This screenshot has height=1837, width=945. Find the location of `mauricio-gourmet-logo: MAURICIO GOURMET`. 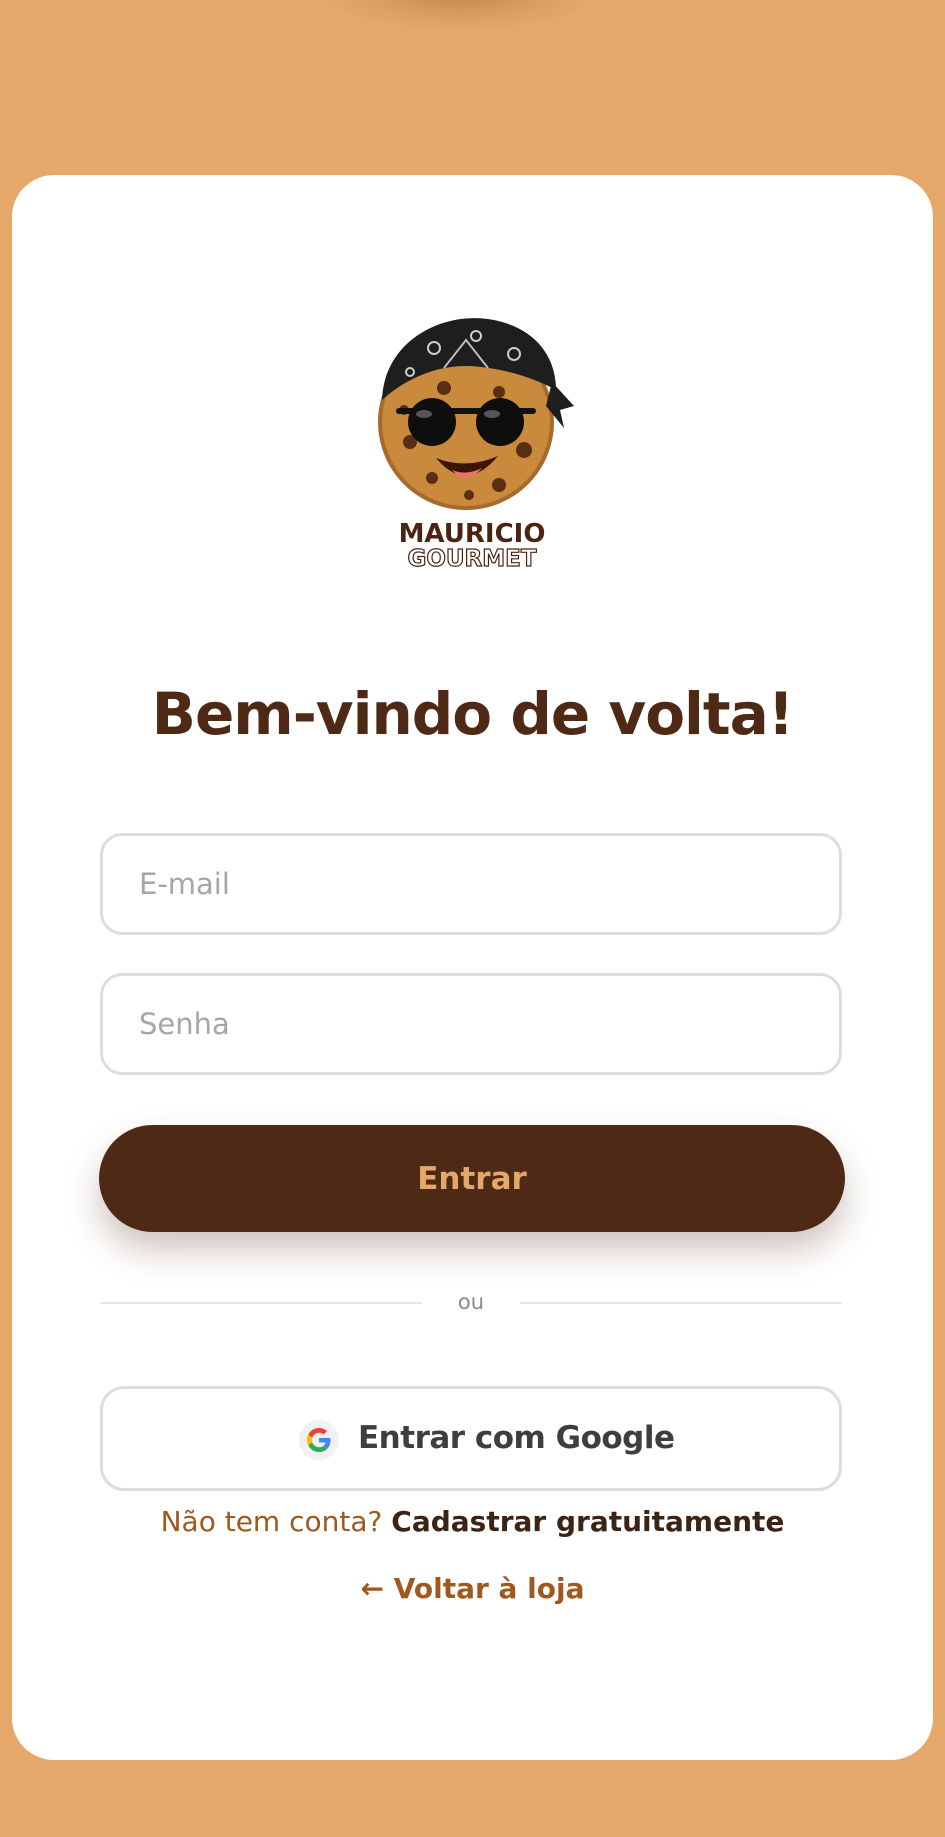

mauricio-gourmet-logo: MAURICIO GOURMET is located at coordinates (476, 444).